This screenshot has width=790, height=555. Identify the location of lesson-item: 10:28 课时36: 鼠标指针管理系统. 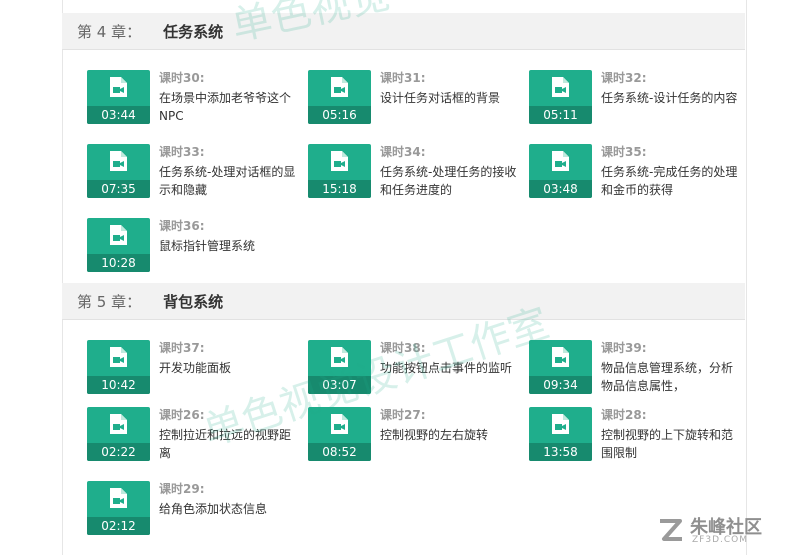
(192, 247).